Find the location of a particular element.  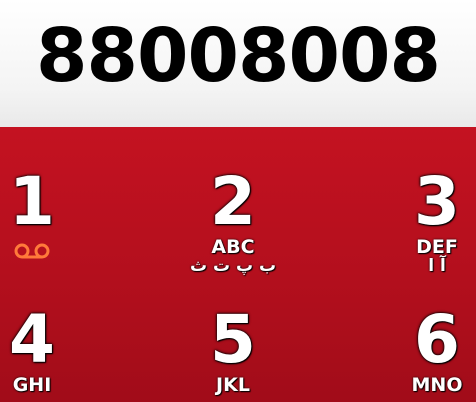

key-arabic-letters: آ ا is located at coordinates (437, 266).